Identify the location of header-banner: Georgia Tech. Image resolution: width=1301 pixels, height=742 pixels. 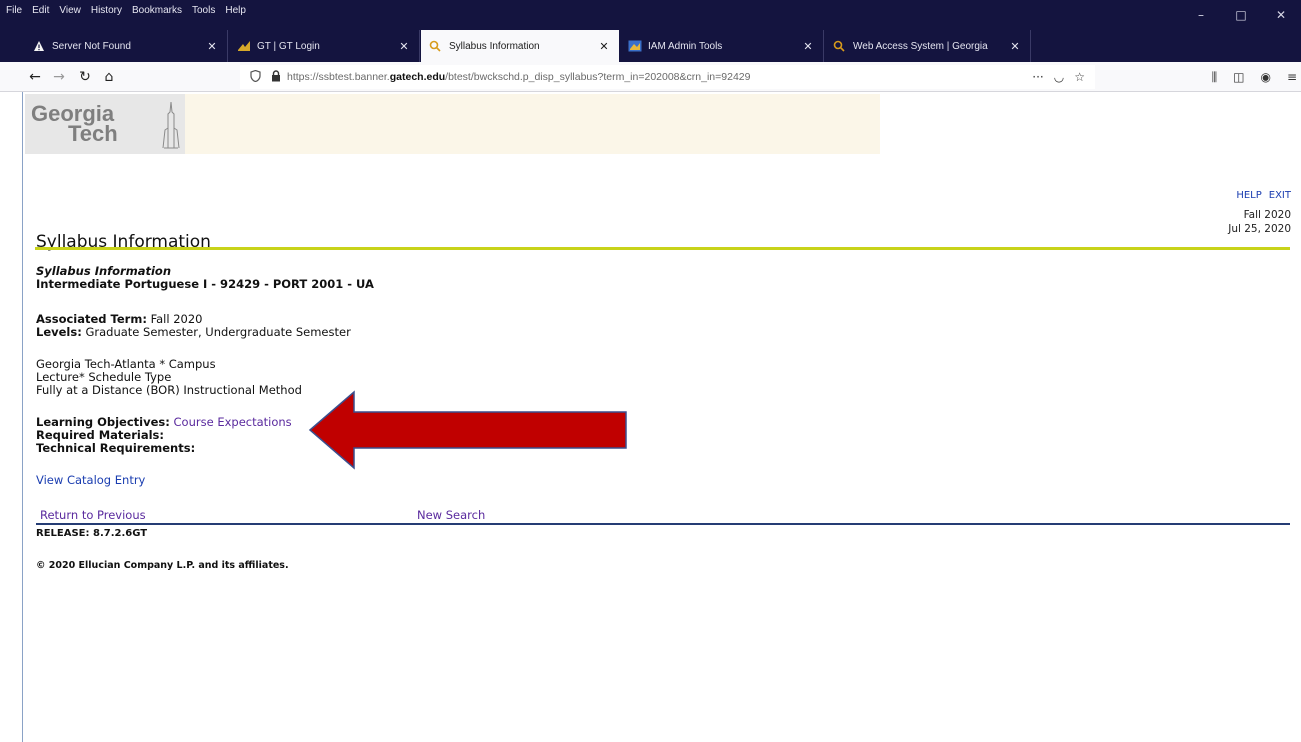
(452, 124).